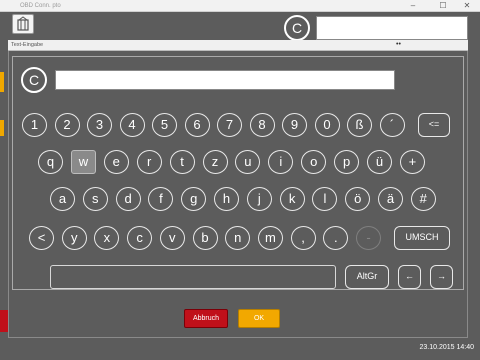 The image size is (480, 360). Describe the element at coordinates (392, 28) in the screenshot. I see `app-input-field` at that location.